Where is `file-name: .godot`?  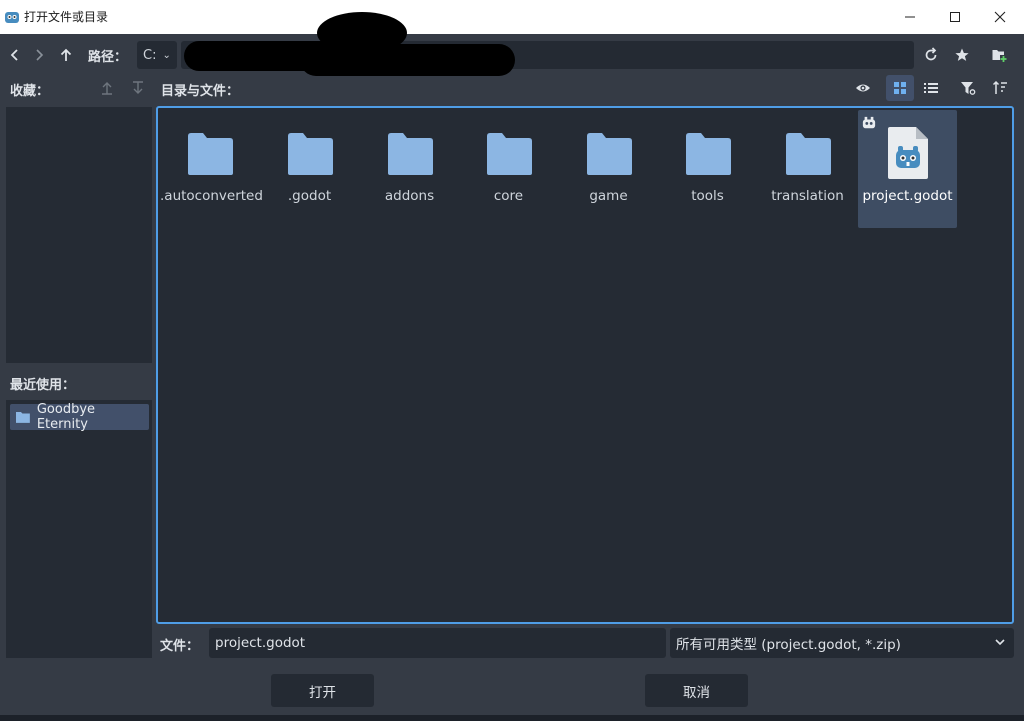
file-name: .godot is located at coordinates (309, 196).